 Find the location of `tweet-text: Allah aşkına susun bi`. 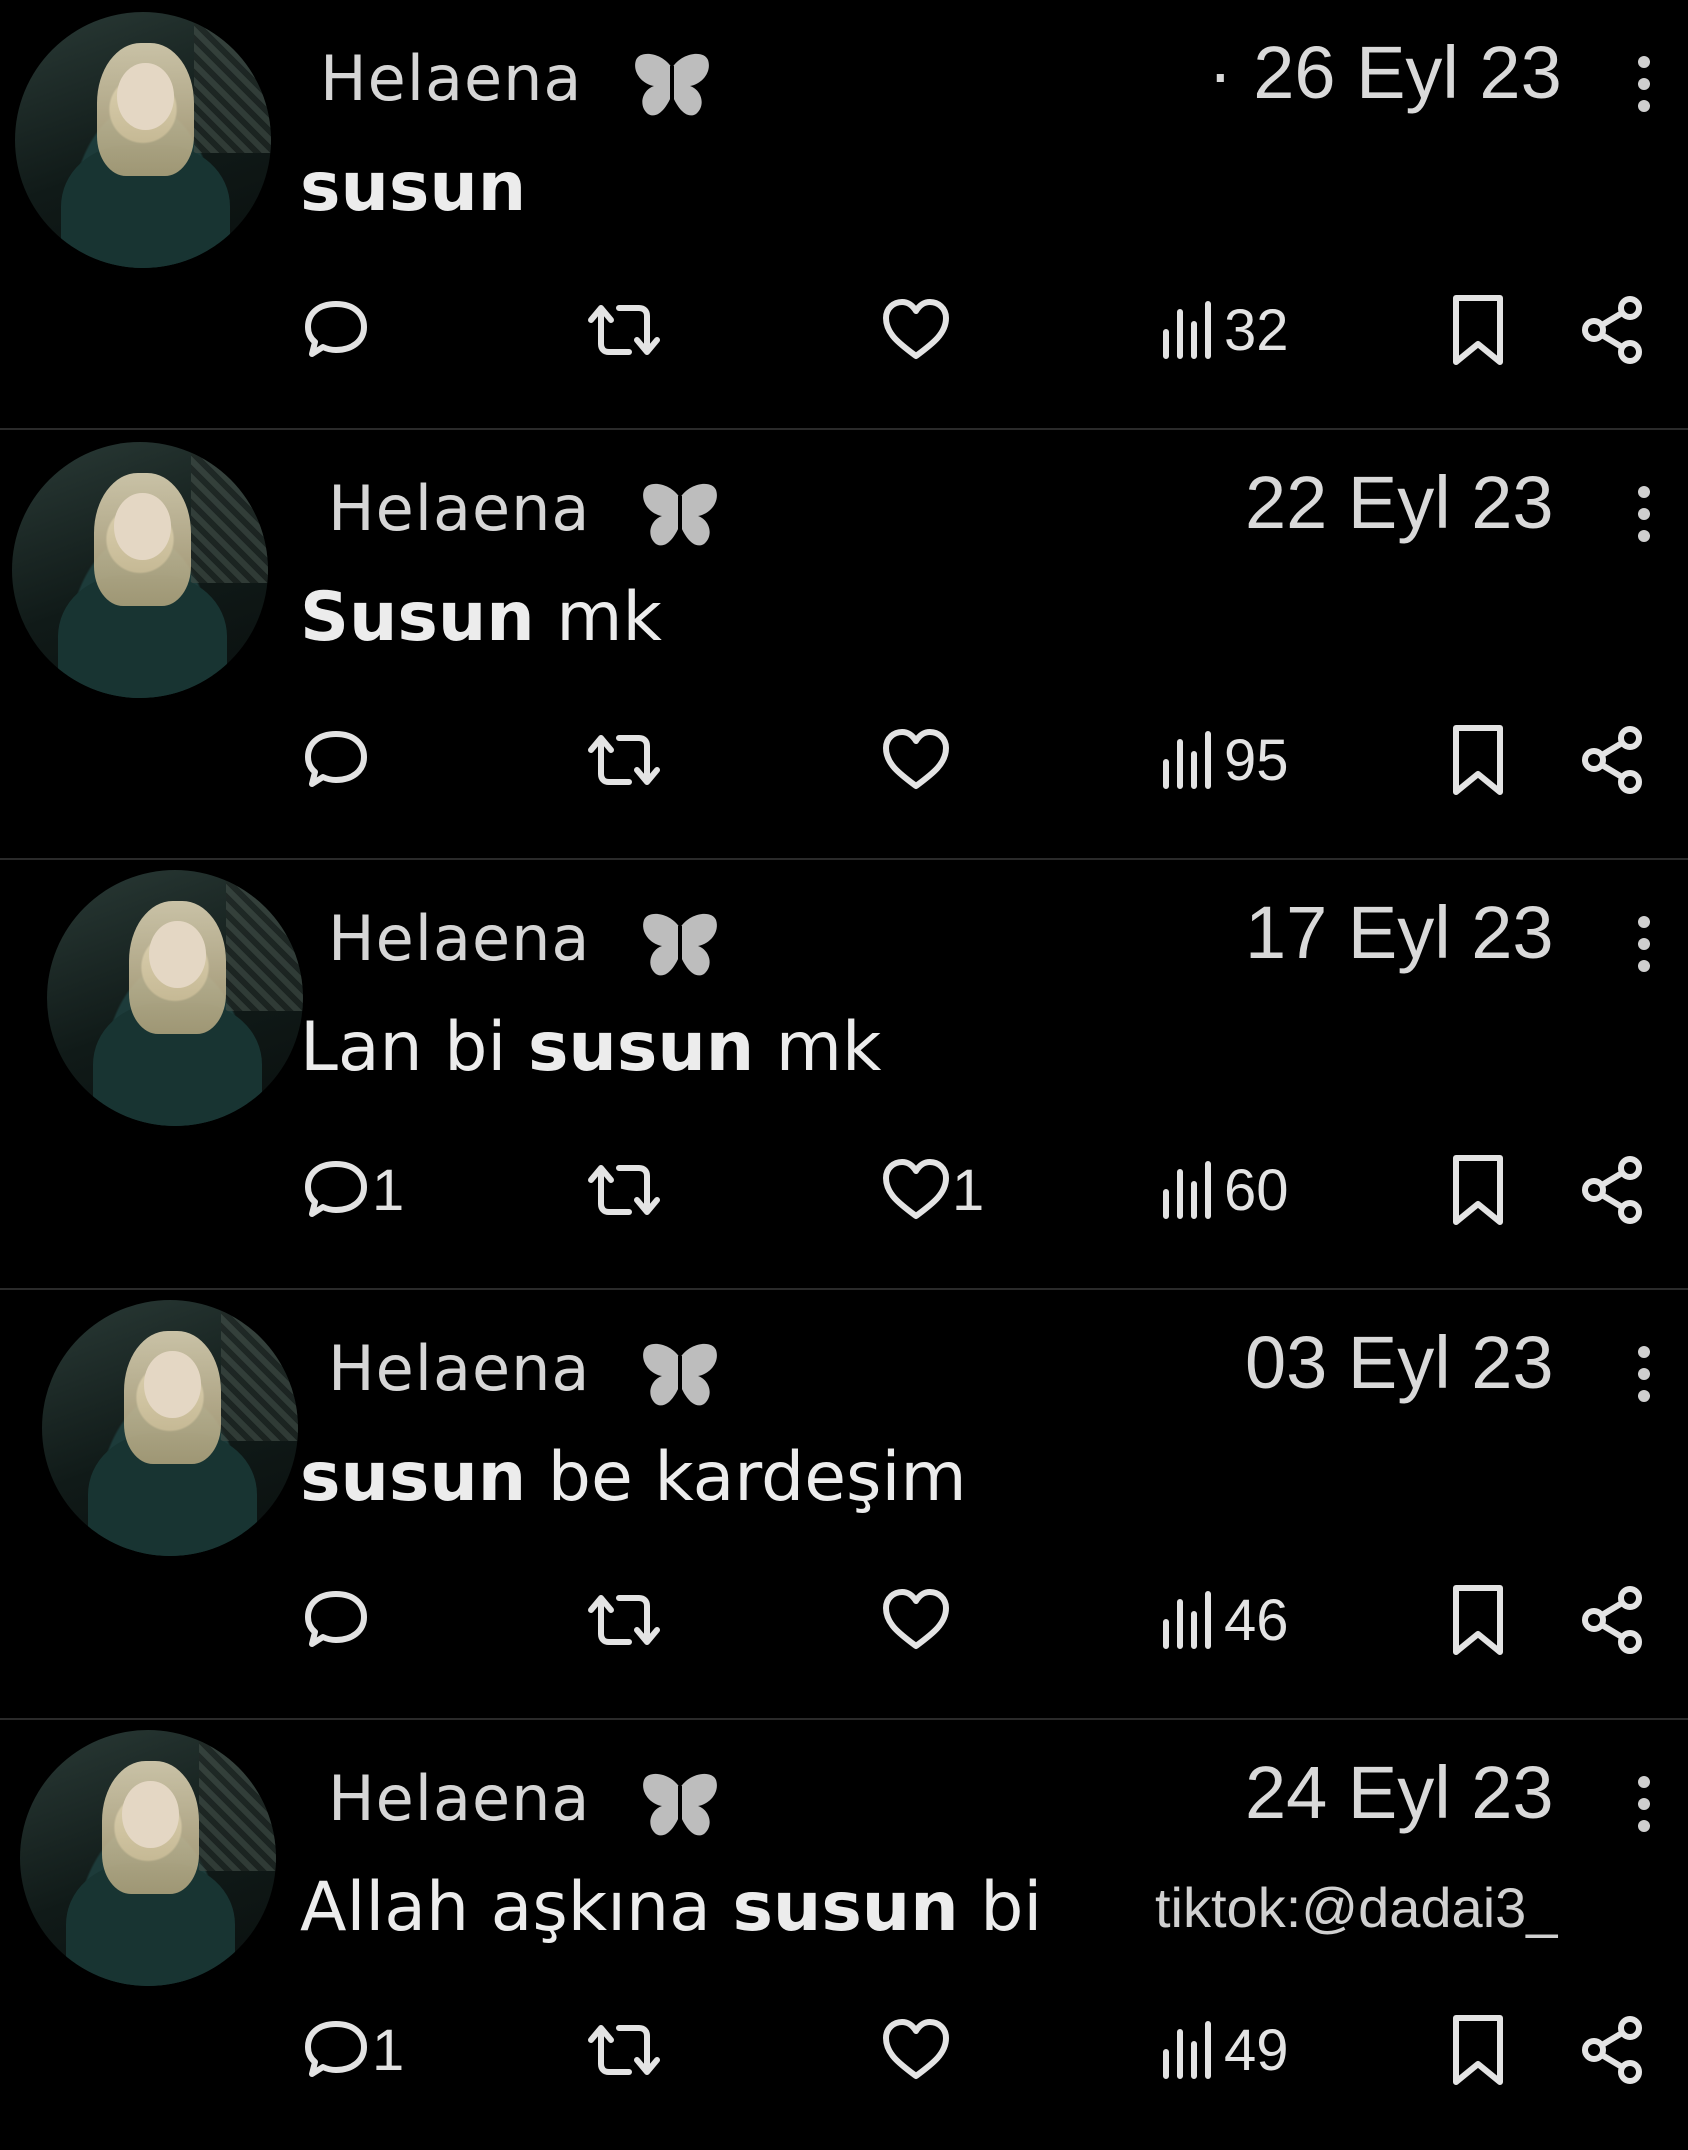

tweet-text: Allah aşkına susun bi is located at coordinates (671, 1907).